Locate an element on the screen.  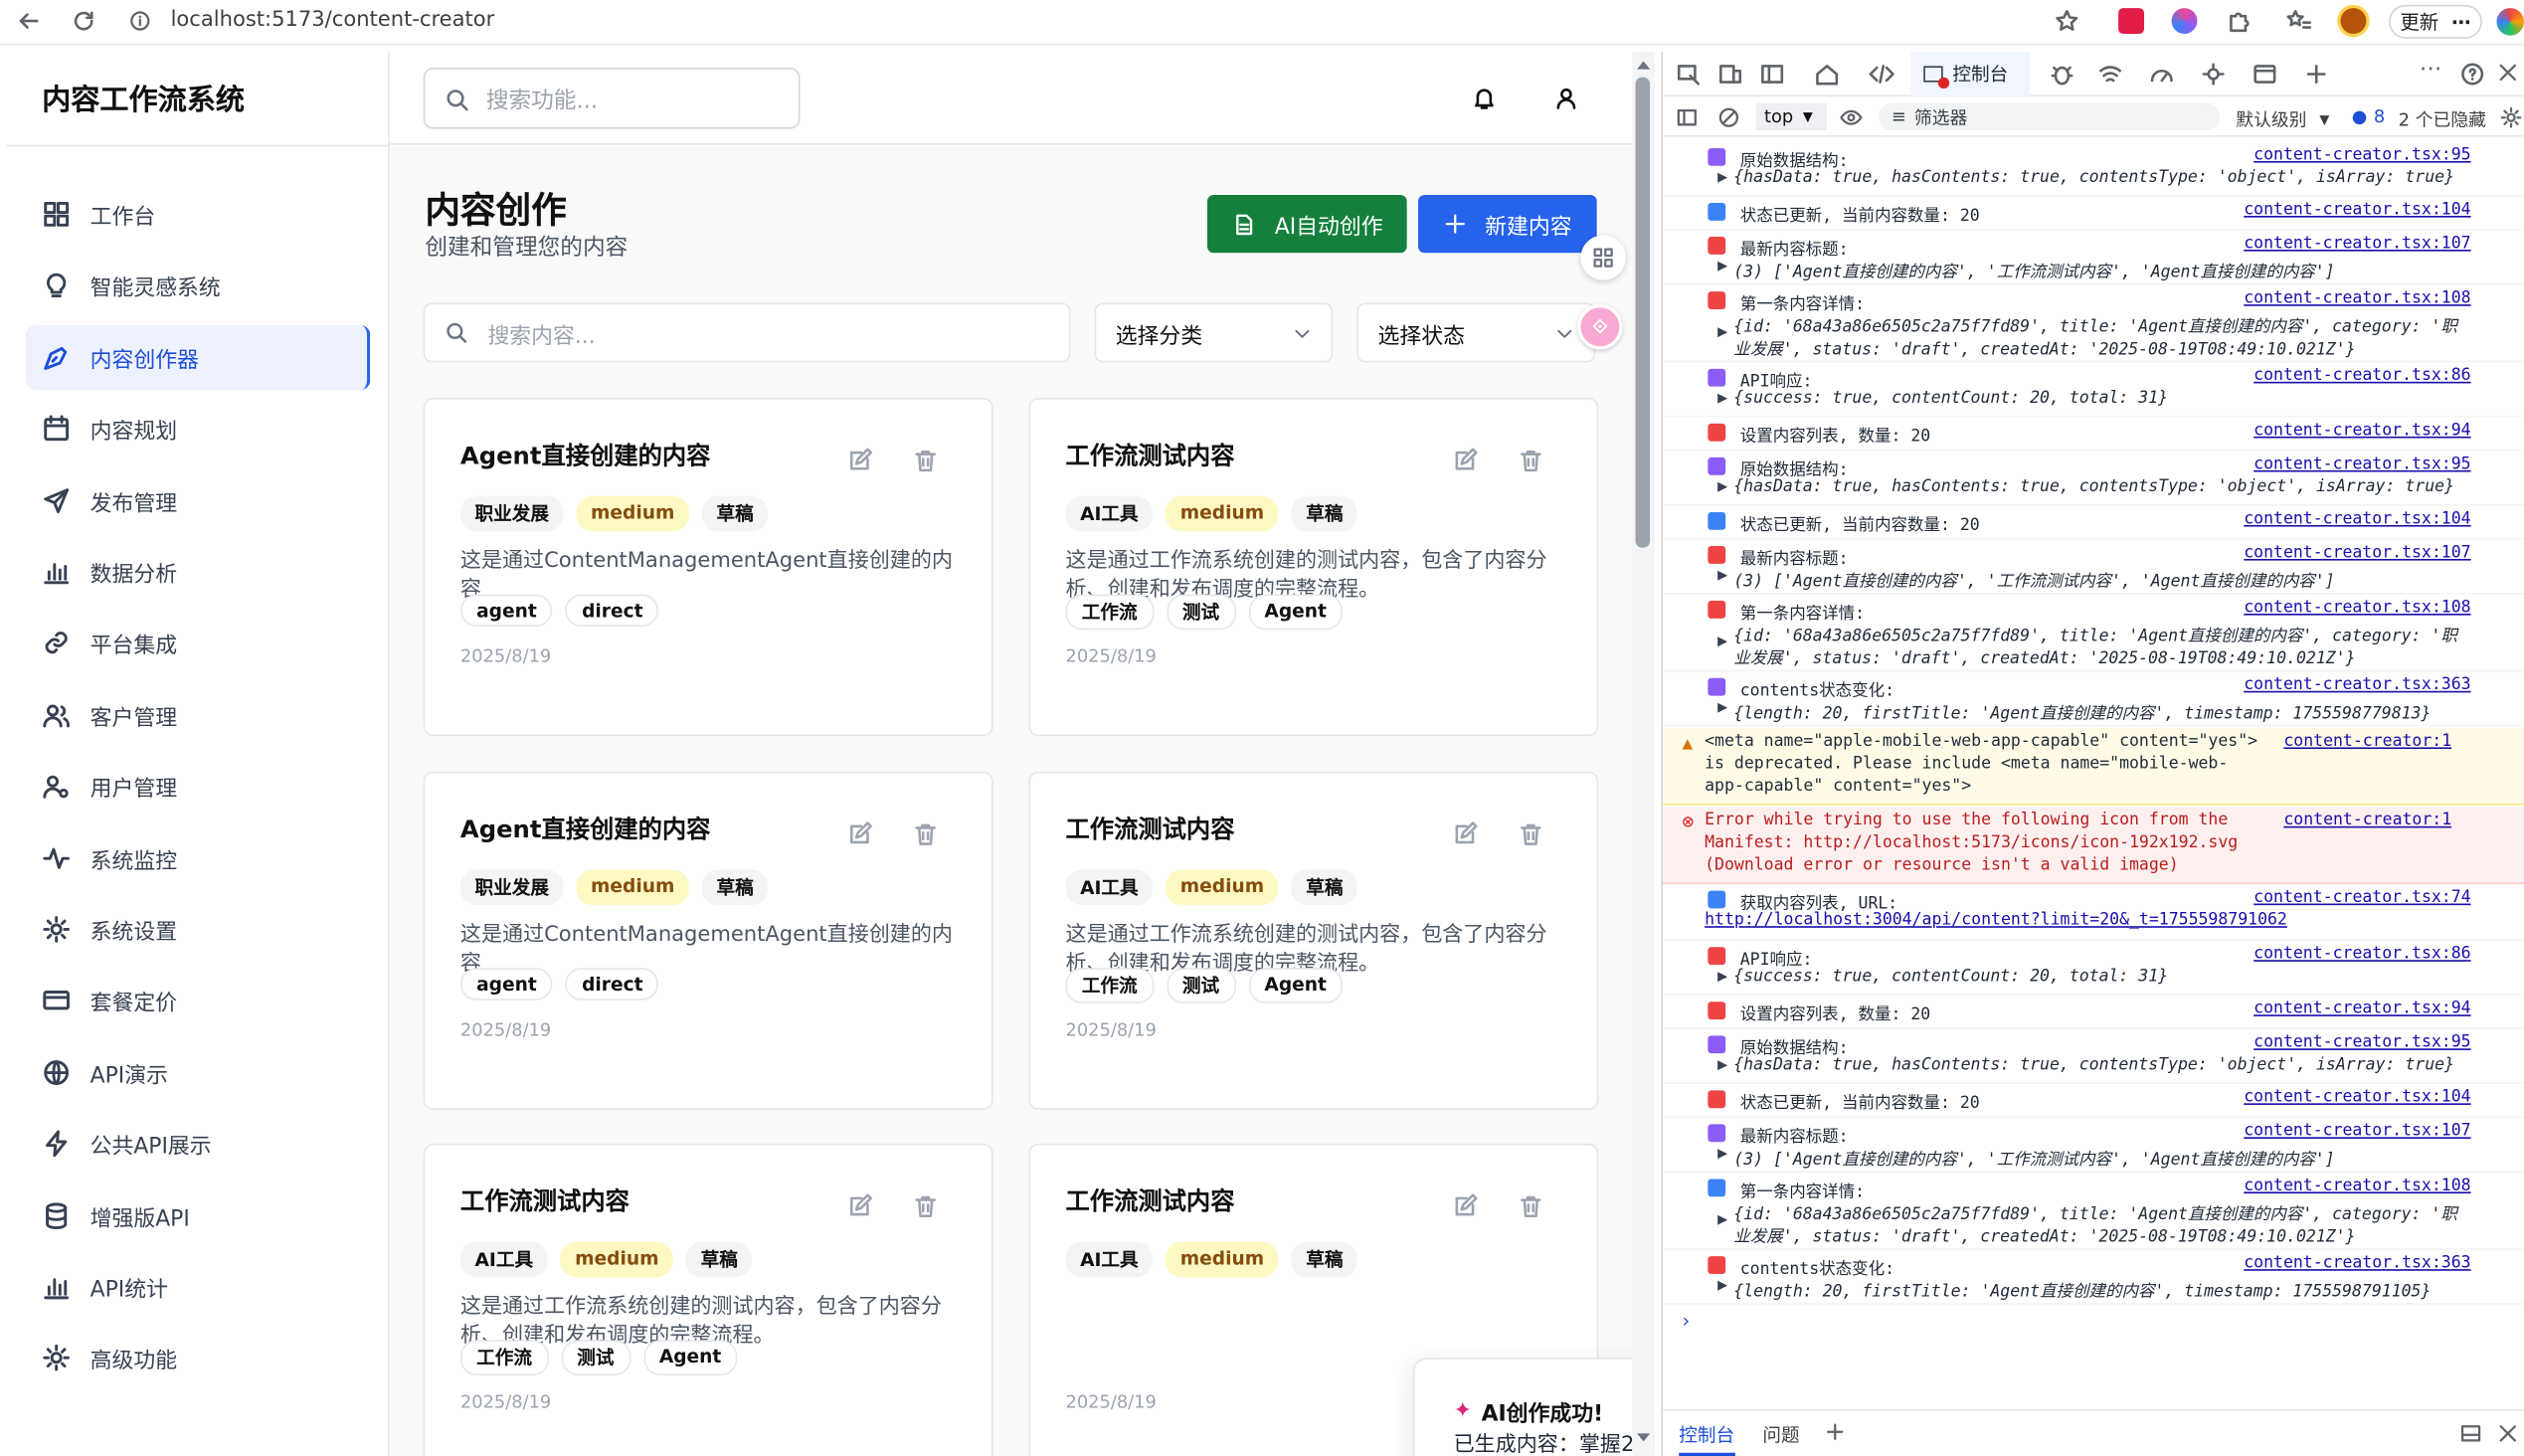
issues-counter: ● 8 is located at coordinates (2368, 116).